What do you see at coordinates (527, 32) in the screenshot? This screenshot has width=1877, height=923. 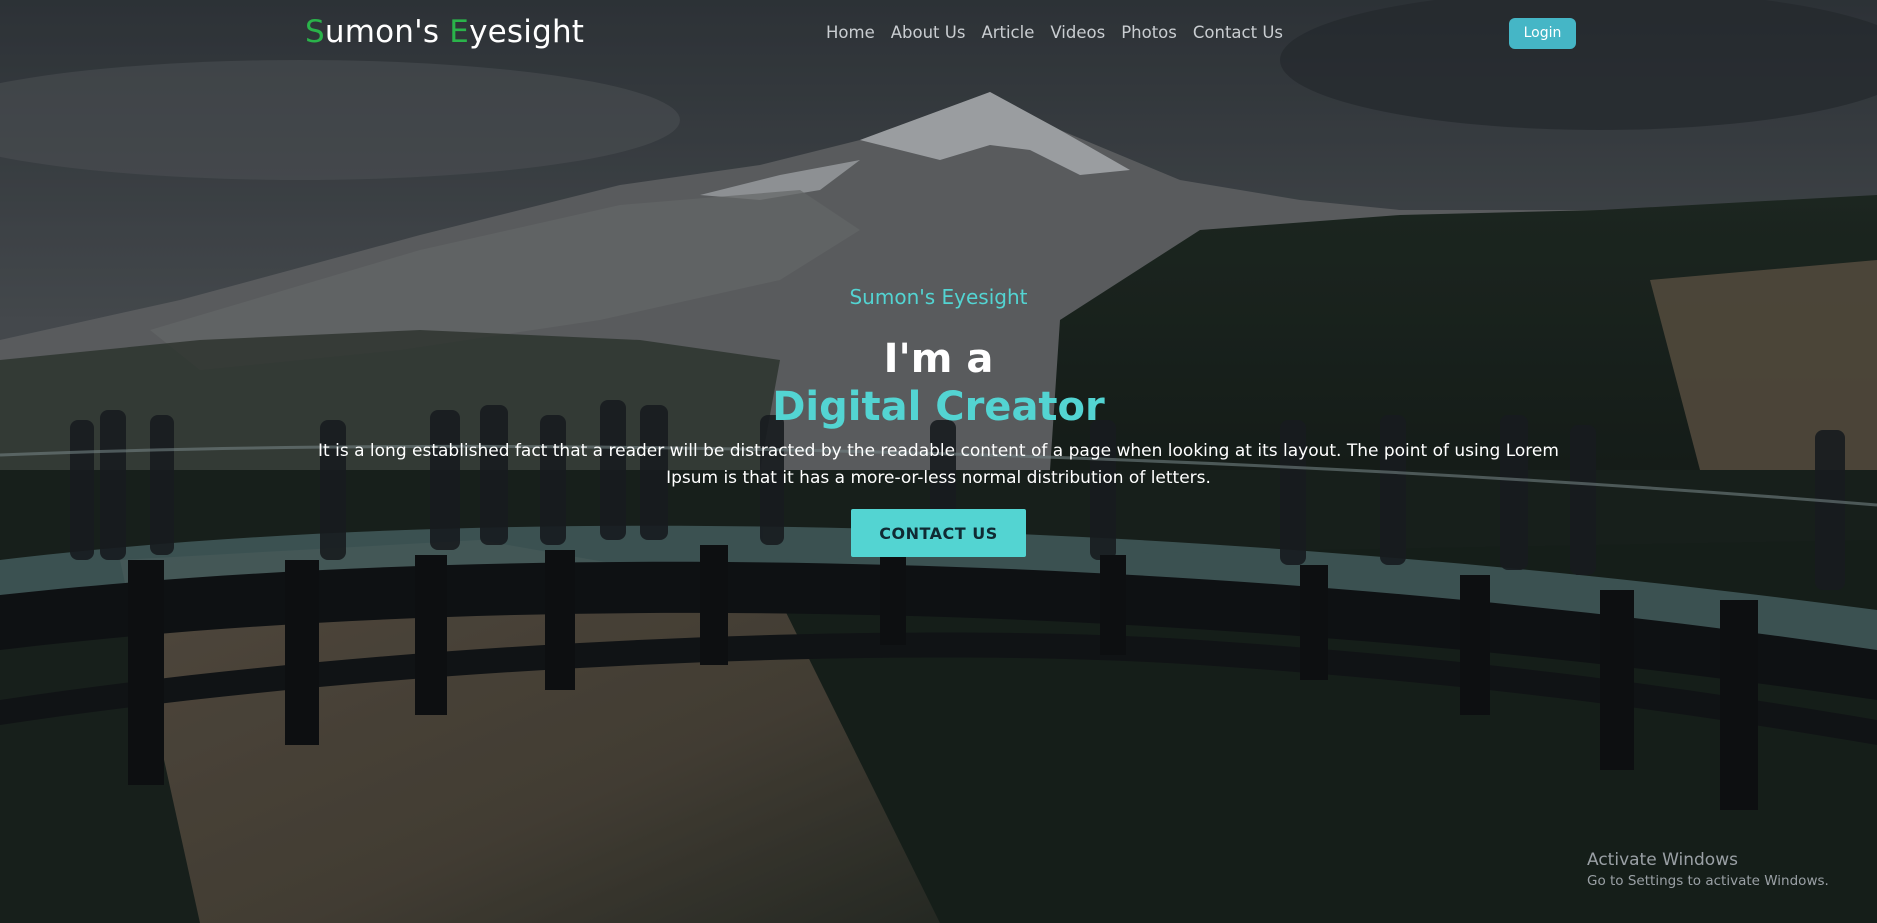 I see `brand-word-2: yesight` at bounding box center [527, 32].